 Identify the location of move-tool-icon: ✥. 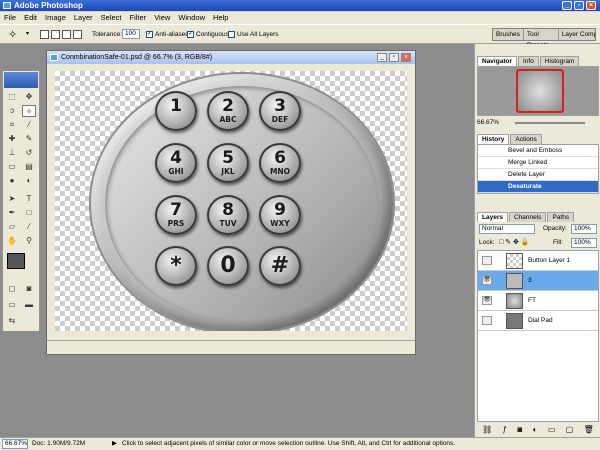
(29, 97).